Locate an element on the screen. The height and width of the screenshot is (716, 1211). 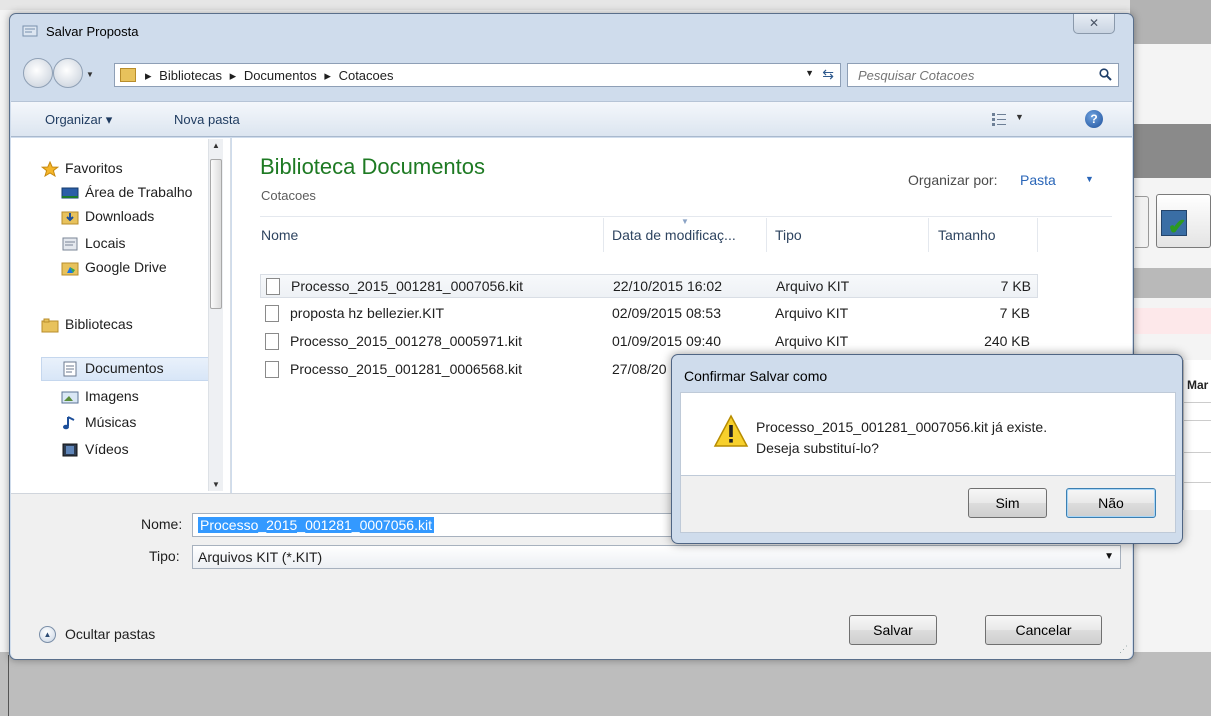
scroll-up-icon: ▲ is located at coordinates (216, 145).